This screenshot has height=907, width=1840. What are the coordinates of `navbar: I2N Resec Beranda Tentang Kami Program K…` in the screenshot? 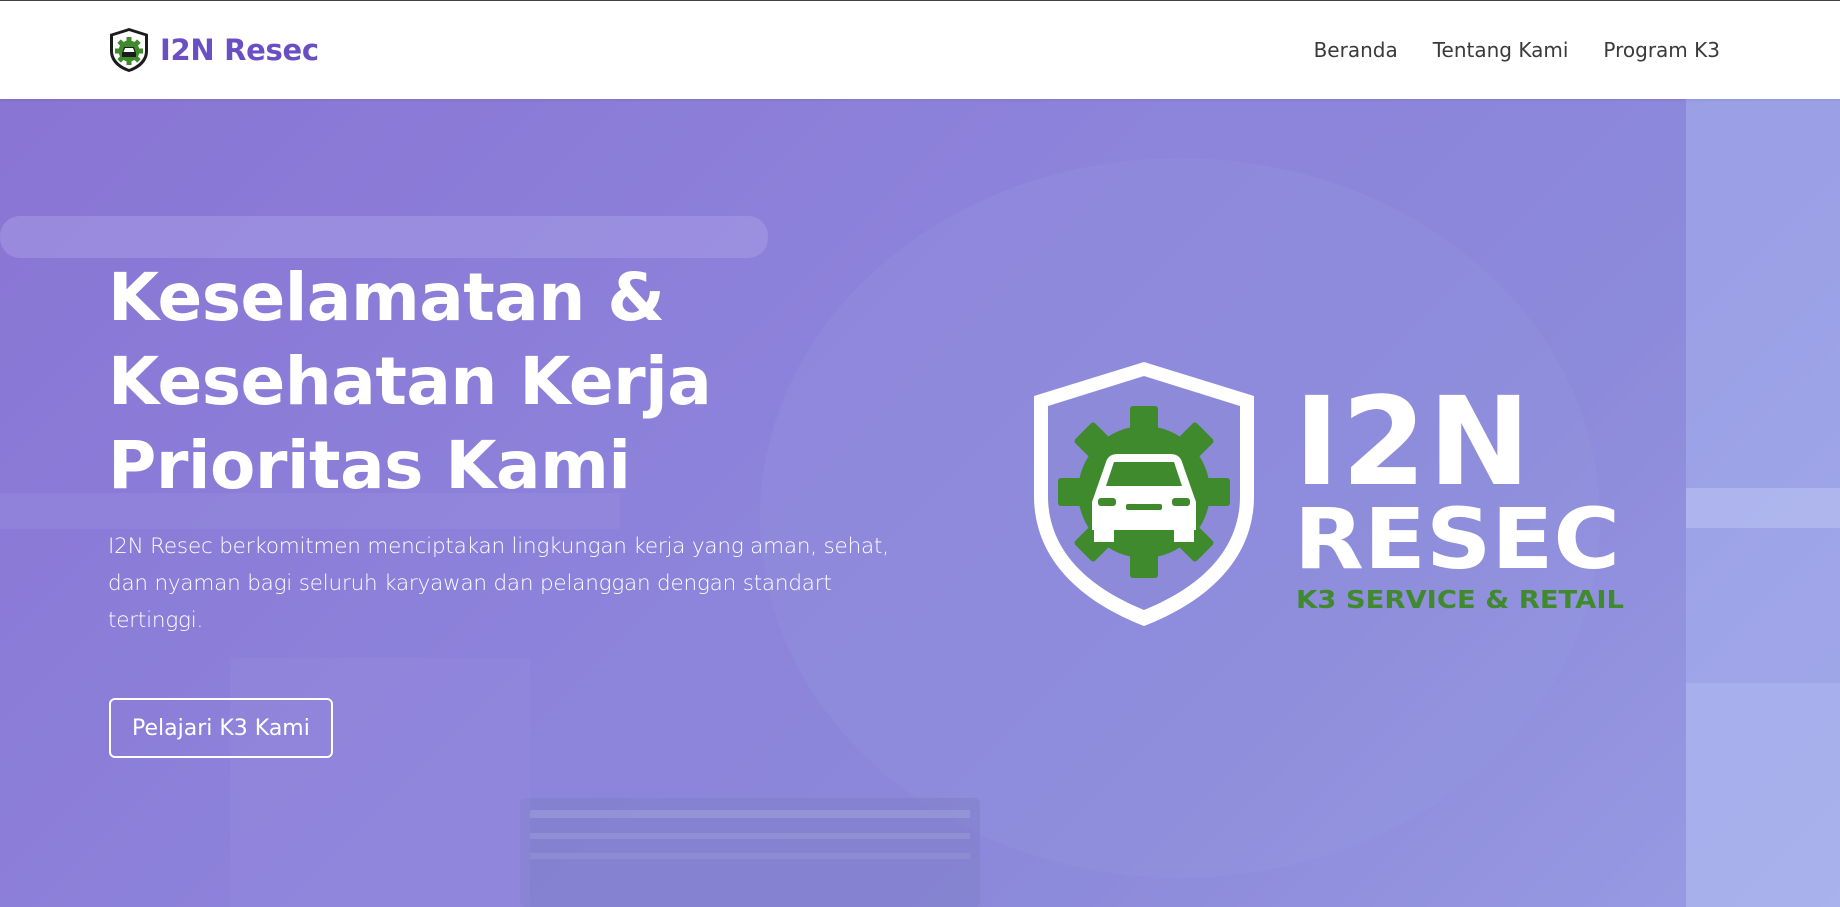 It's located at (920, 49).